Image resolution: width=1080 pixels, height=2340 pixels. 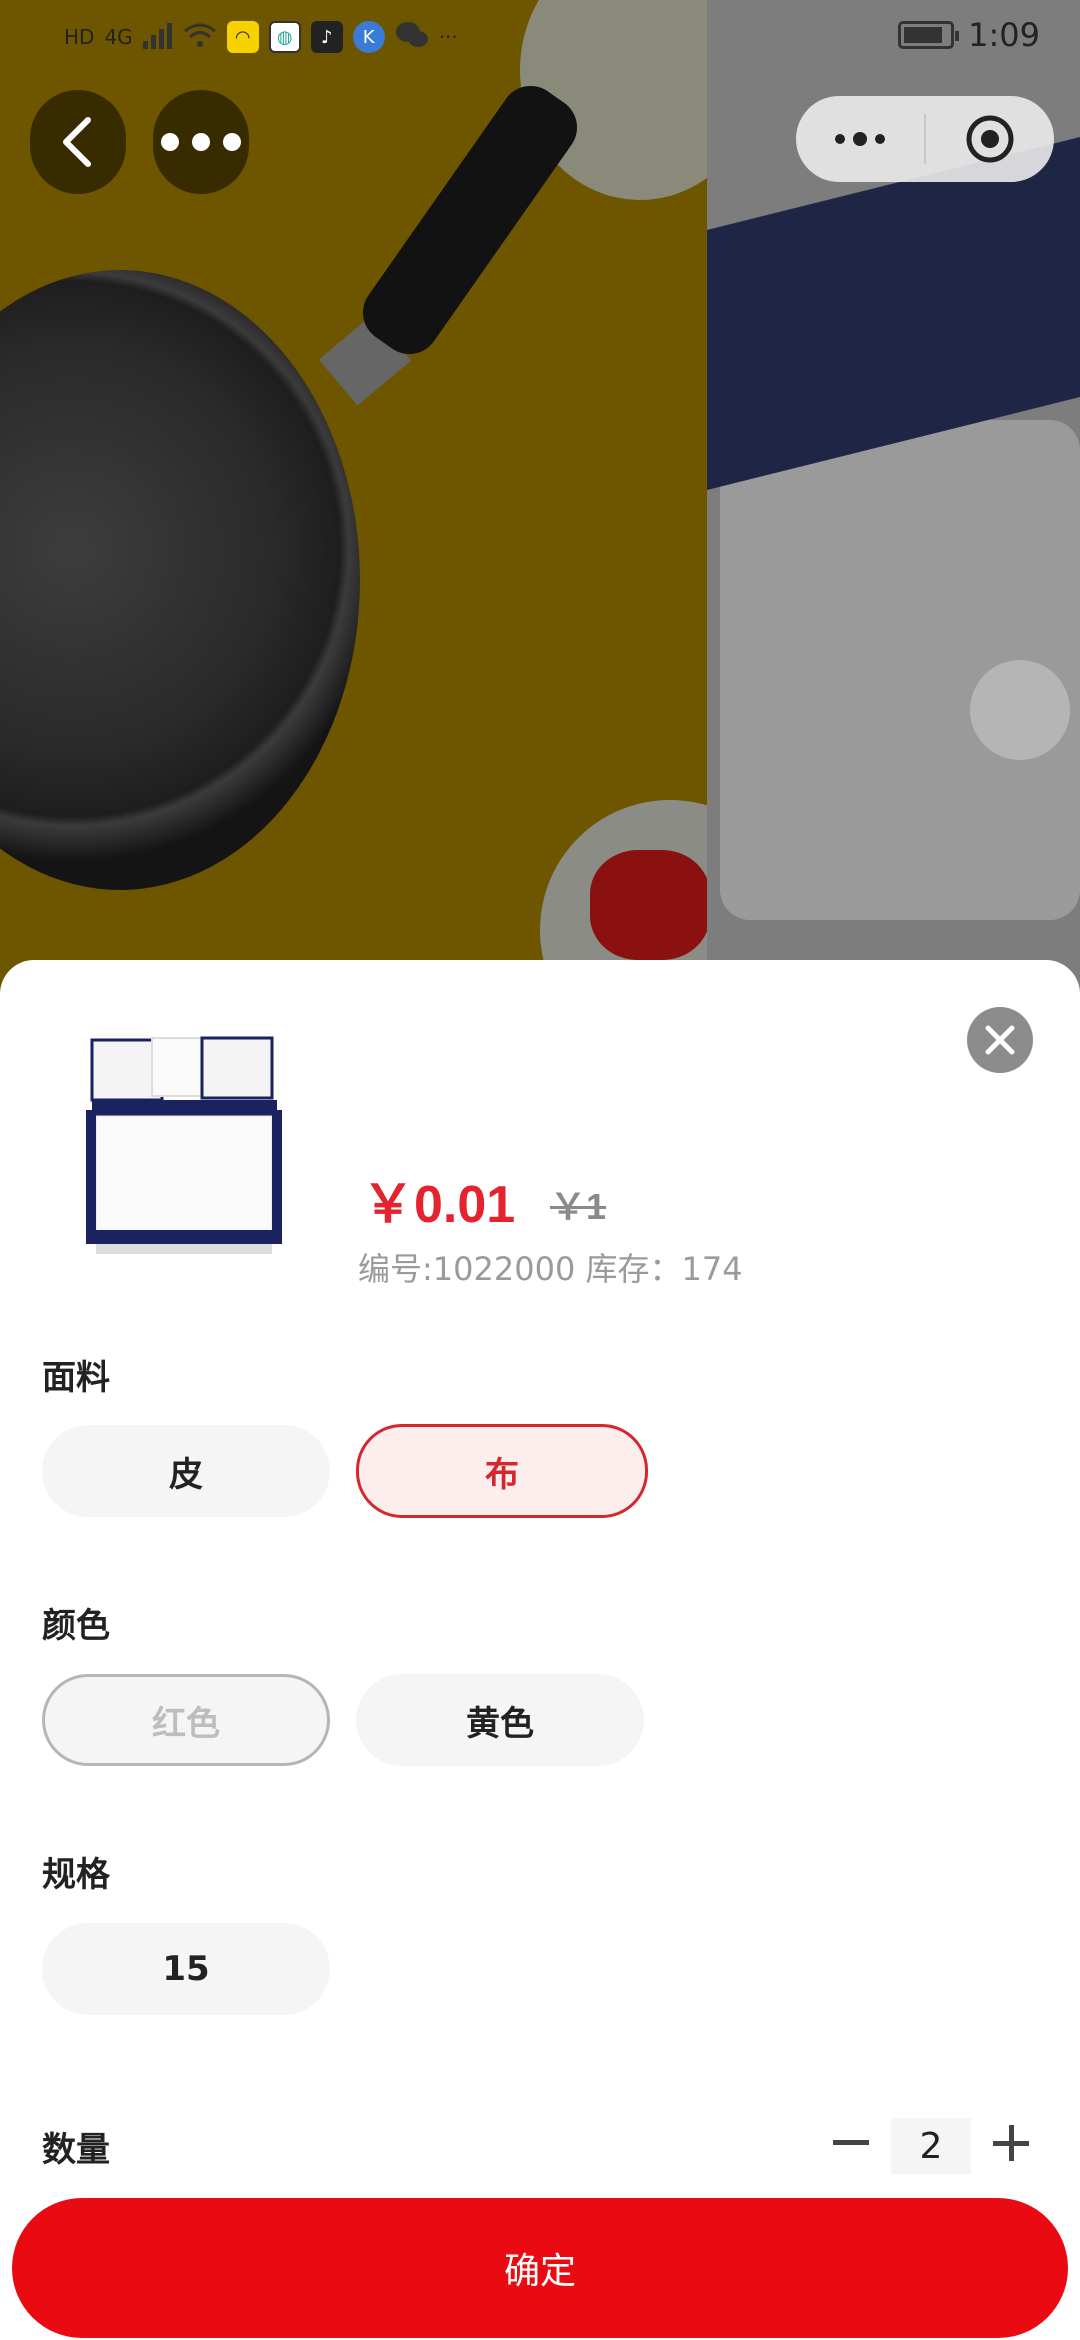 I want to click on option-red: 红色, so click(x=186, y=1720).